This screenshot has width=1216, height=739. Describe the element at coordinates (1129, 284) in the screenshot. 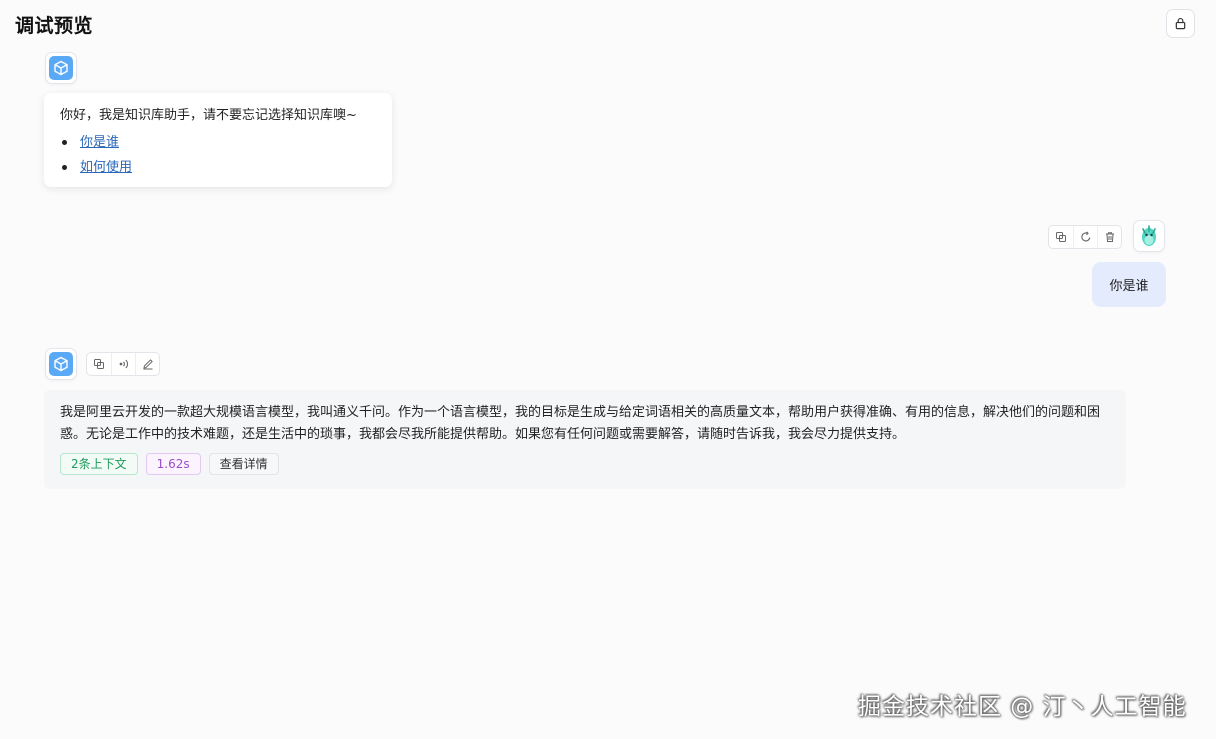

I see `user-message-bubble: 你是谁` at that location.